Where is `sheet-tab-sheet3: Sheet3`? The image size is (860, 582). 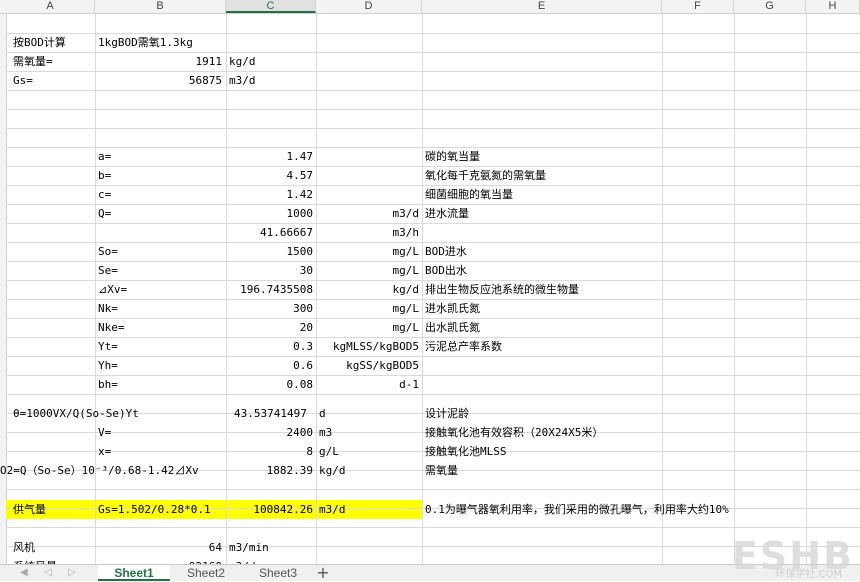
sheet-tab-sheet3: Sheet3 is located at coordinates (278, 573).